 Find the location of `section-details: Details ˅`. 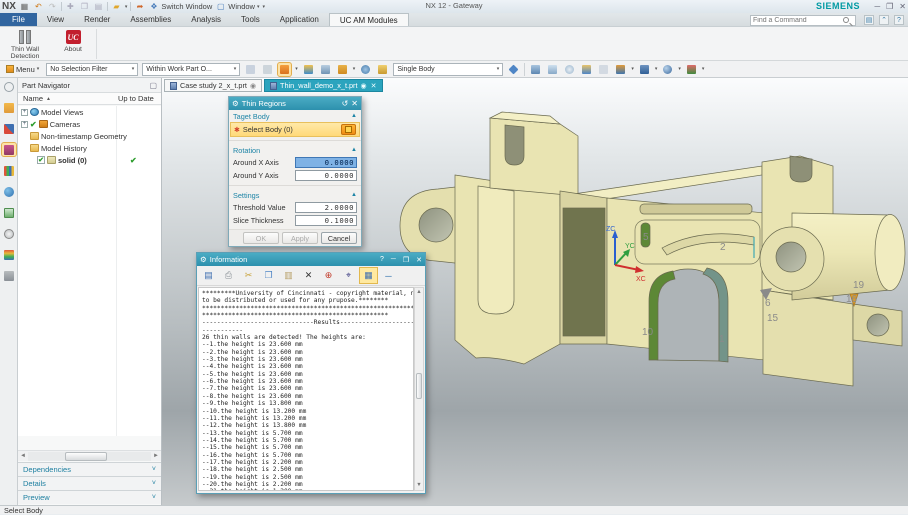

section-details: Details ˅ is located at coordinates (89, 483).